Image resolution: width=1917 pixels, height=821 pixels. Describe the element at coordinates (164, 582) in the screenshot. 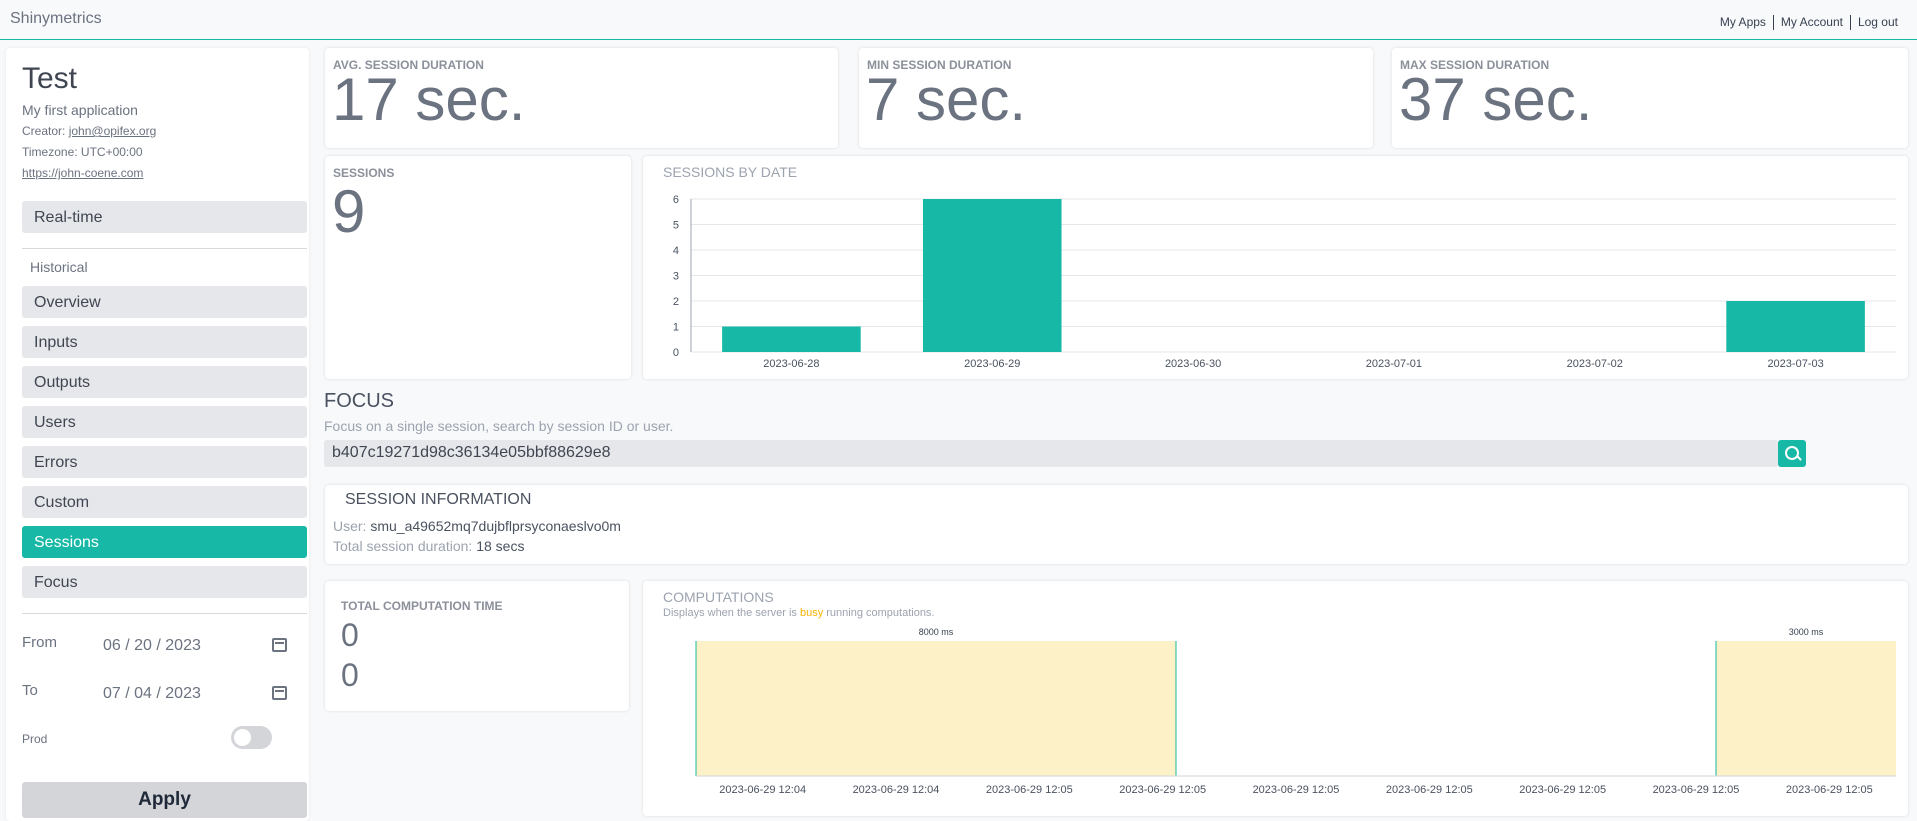

I see `nav-focus-button: Focus` at that location.